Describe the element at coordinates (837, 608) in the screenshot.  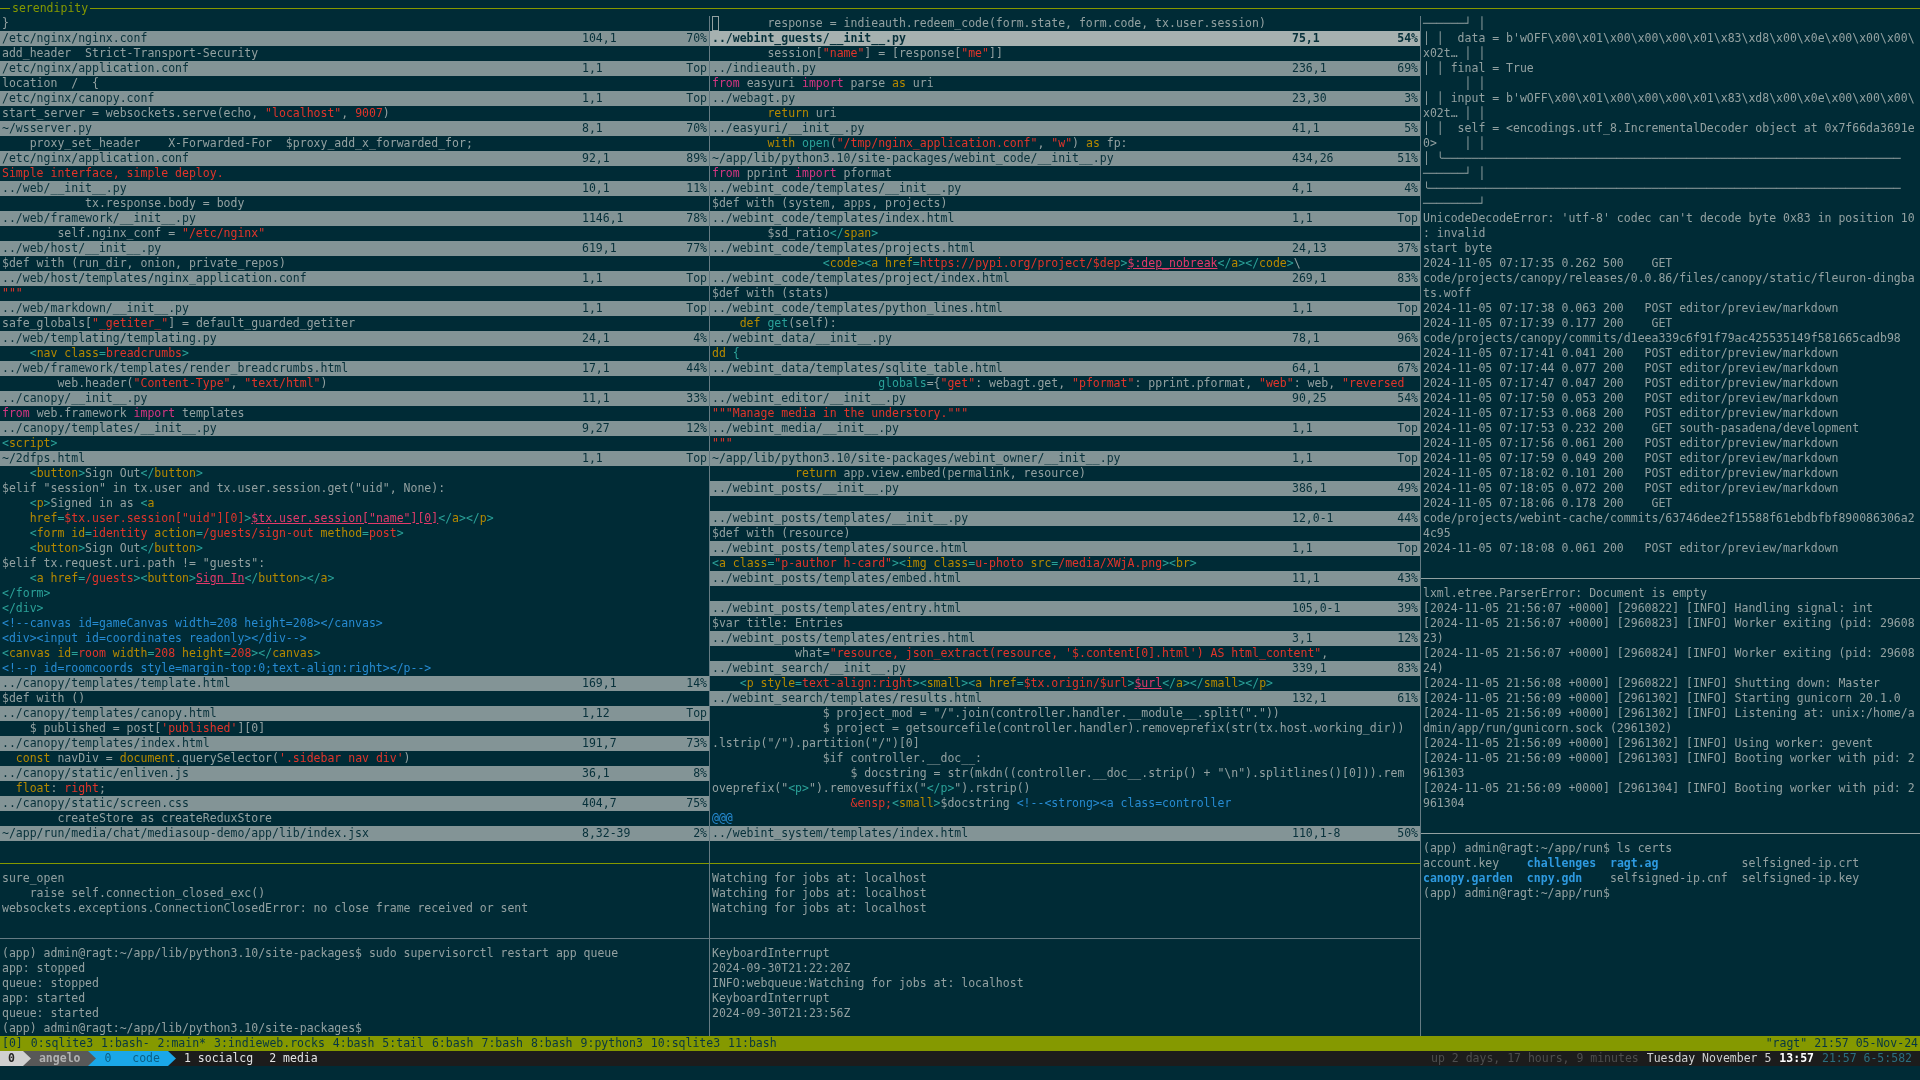
I see `file-path: ../webint_posts/templates/entry.html` at that location.